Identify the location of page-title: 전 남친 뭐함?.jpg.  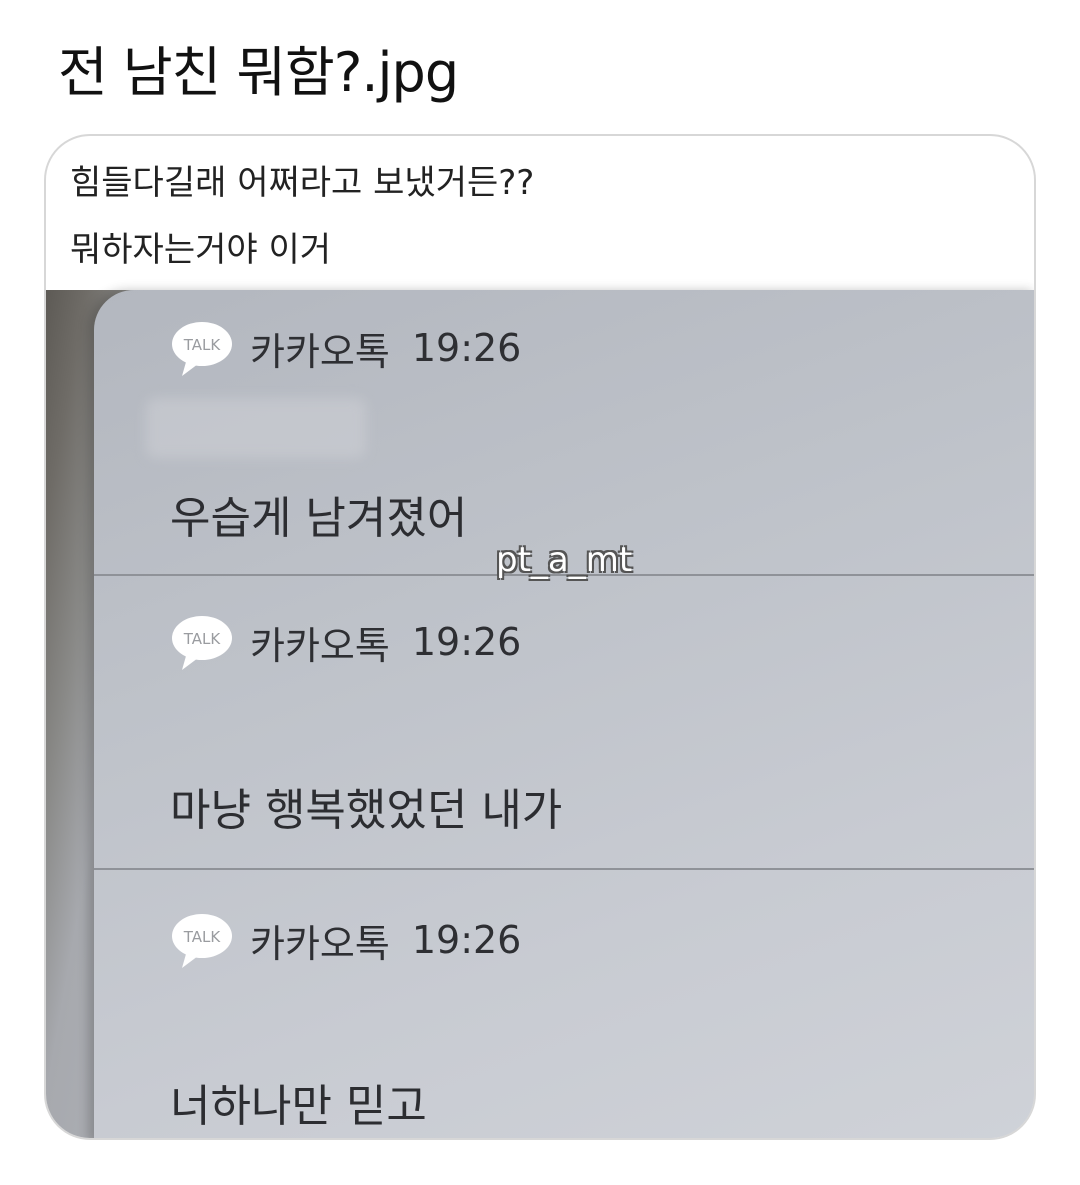
(258, 72).